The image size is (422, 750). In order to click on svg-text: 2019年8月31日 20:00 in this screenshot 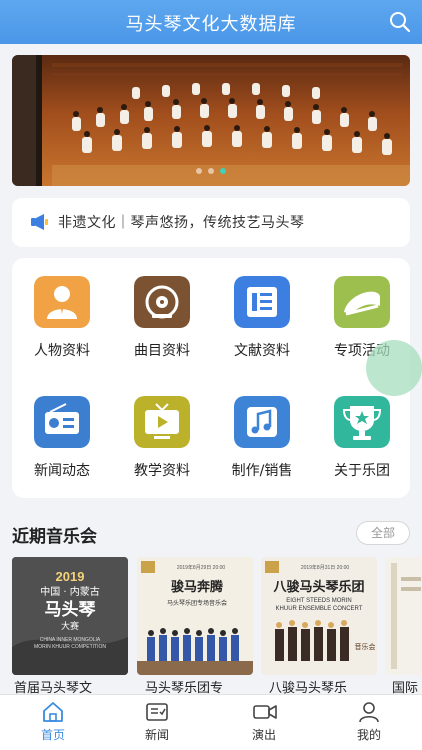, I will do `click(325, 567)`.